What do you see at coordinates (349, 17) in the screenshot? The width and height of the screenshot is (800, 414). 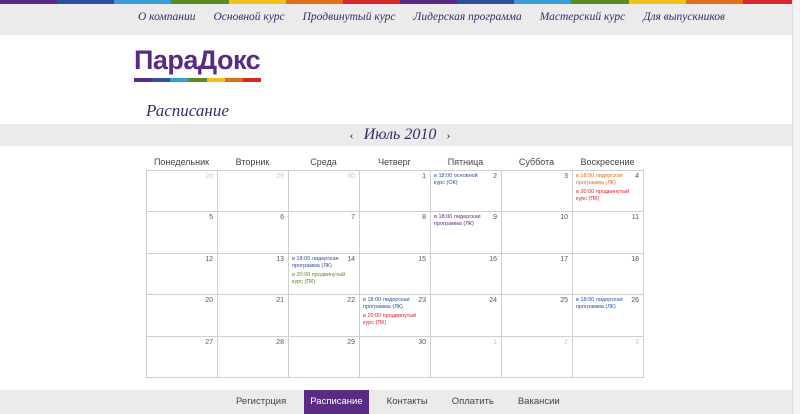 I see `top-nav-link: Продвинутый курс` at bounding box center [349, 17].